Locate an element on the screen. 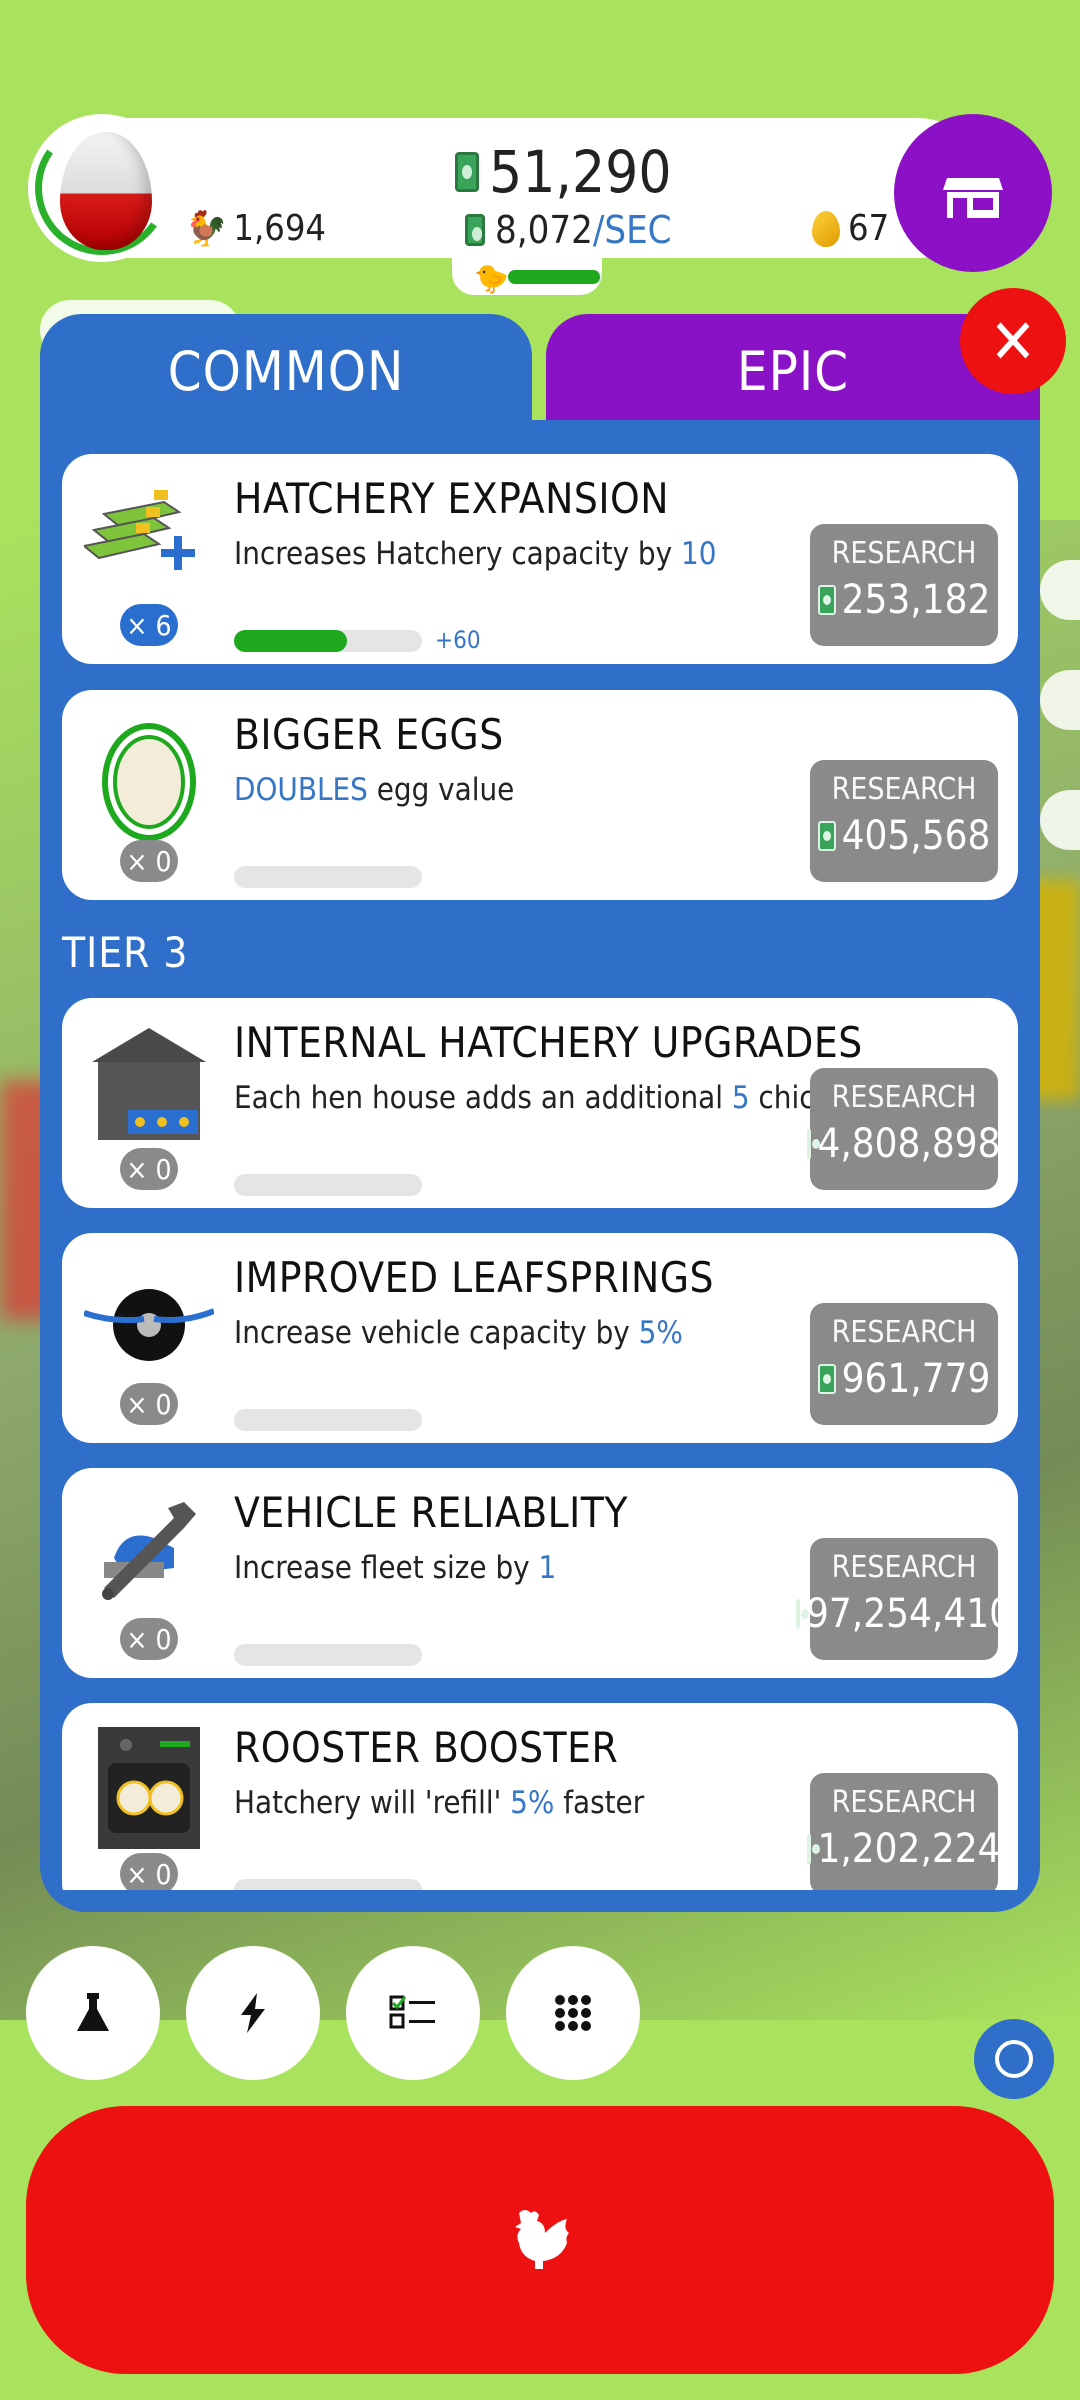 The height and width of the screenshot is (2400, 1080). card-description: DOUBLES egg value is located at coordinates (374, 790).